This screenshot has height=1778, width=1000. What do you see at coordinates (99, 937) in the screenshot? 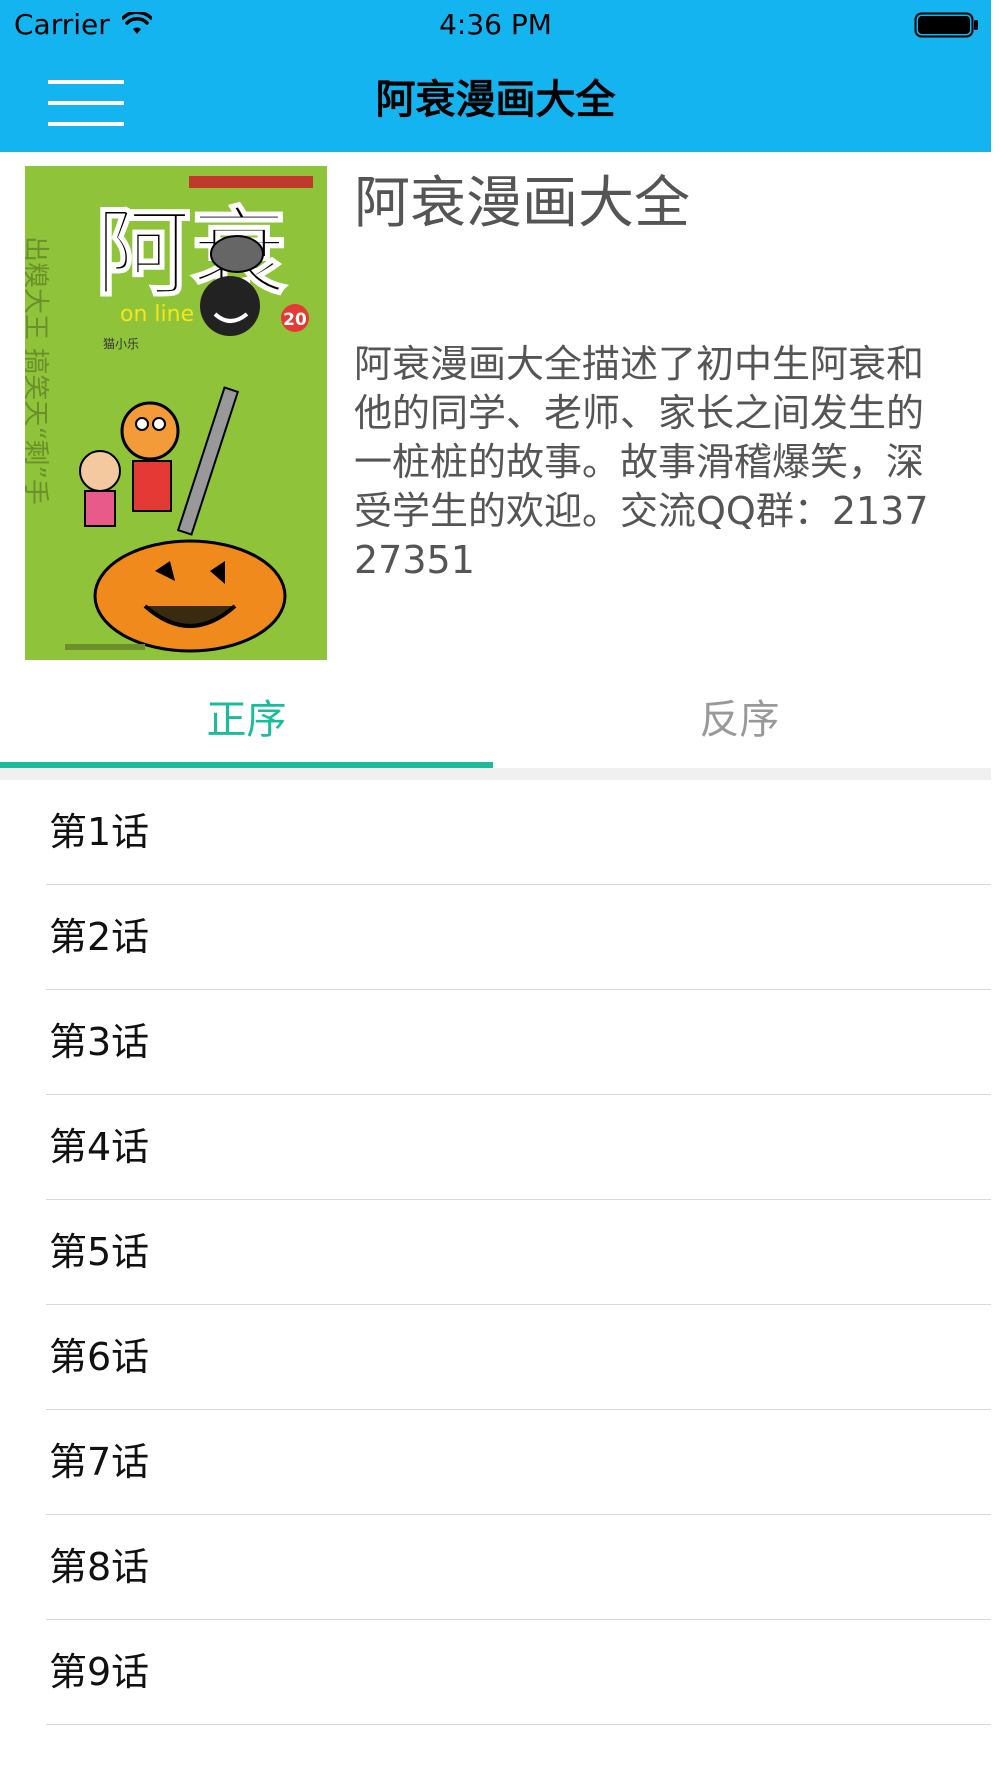
I see `chapter-label: 第2话` at bounding box center [99, 937].